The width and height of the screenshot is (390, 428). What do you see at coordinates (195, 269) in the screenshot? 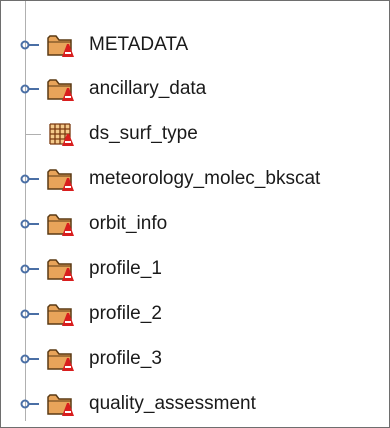
I see `tree-node: profile_1` at bounding box center [195, 269].